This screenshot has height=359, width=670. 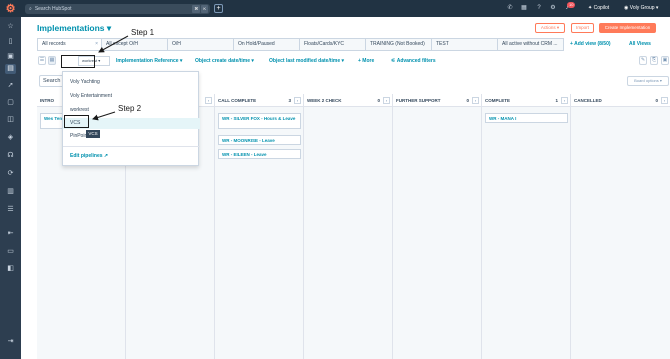 I want to click on workspaces-icon: ▣, so click(x=10, y=57).